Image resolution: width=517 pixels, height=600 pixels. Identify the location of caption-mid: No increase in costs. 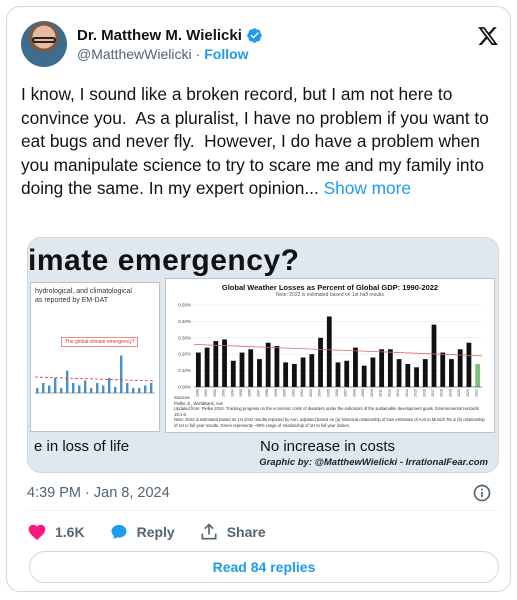
(328, 446).